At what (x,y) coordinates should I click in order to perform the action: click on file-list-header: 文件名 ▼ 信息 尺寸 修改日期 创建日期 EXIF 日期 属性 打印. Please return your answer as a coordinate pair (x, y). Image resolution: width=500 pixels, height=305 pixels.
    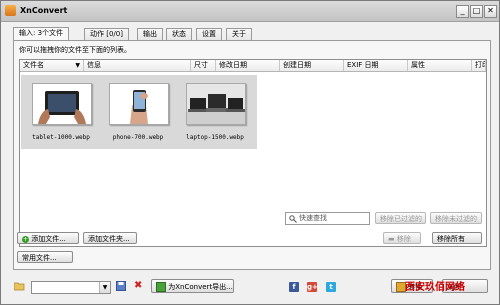
    Looking at the image, I should click on (253, 66).